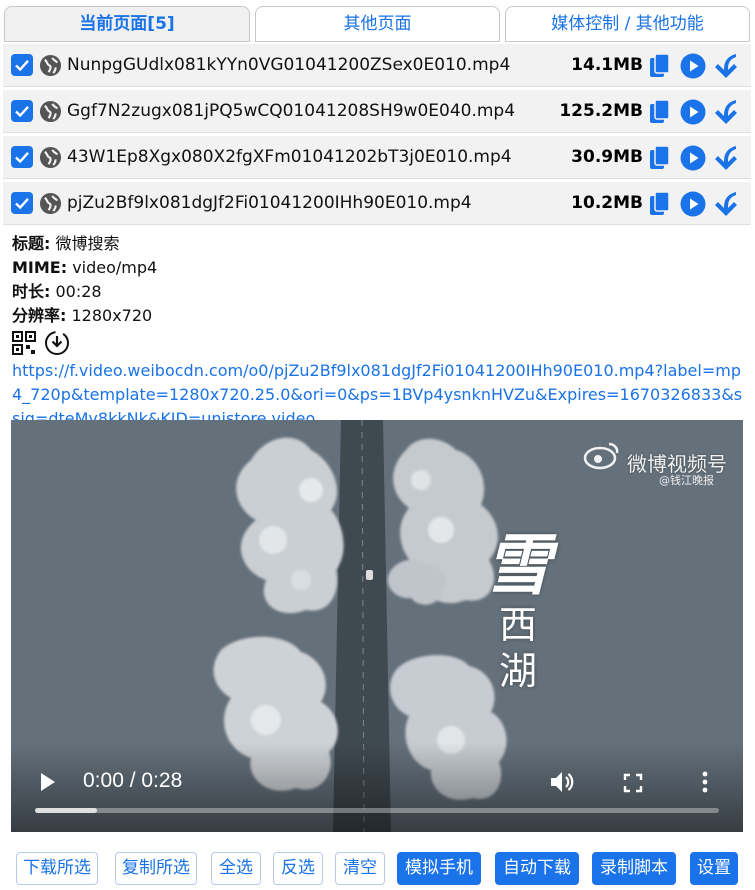 The image size is (755, 890). I want to click on detail-resolution-value: 1280x720, so click(109, 315).